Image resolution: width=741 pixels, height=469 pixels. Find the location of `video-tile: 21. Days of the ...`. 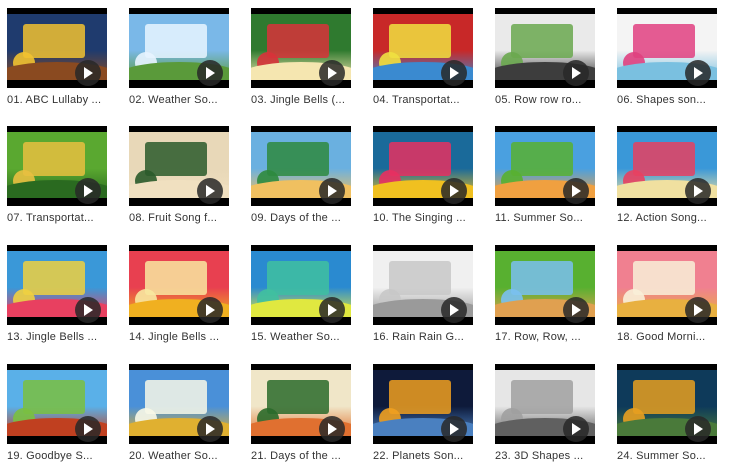

video-tile: 21. Days of the ... is located at coordinates (301, 416).